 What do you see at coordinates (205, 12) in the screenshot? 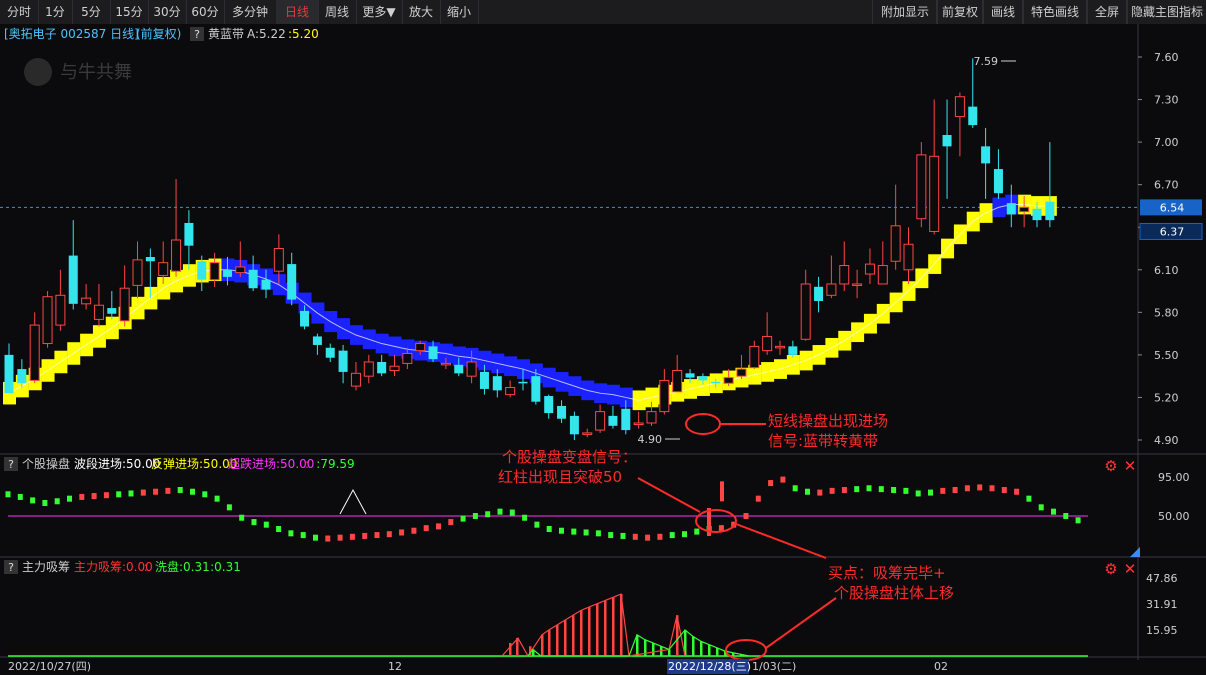
I see `toolbar-button-5: 60分` at bounding box center [205, 12].